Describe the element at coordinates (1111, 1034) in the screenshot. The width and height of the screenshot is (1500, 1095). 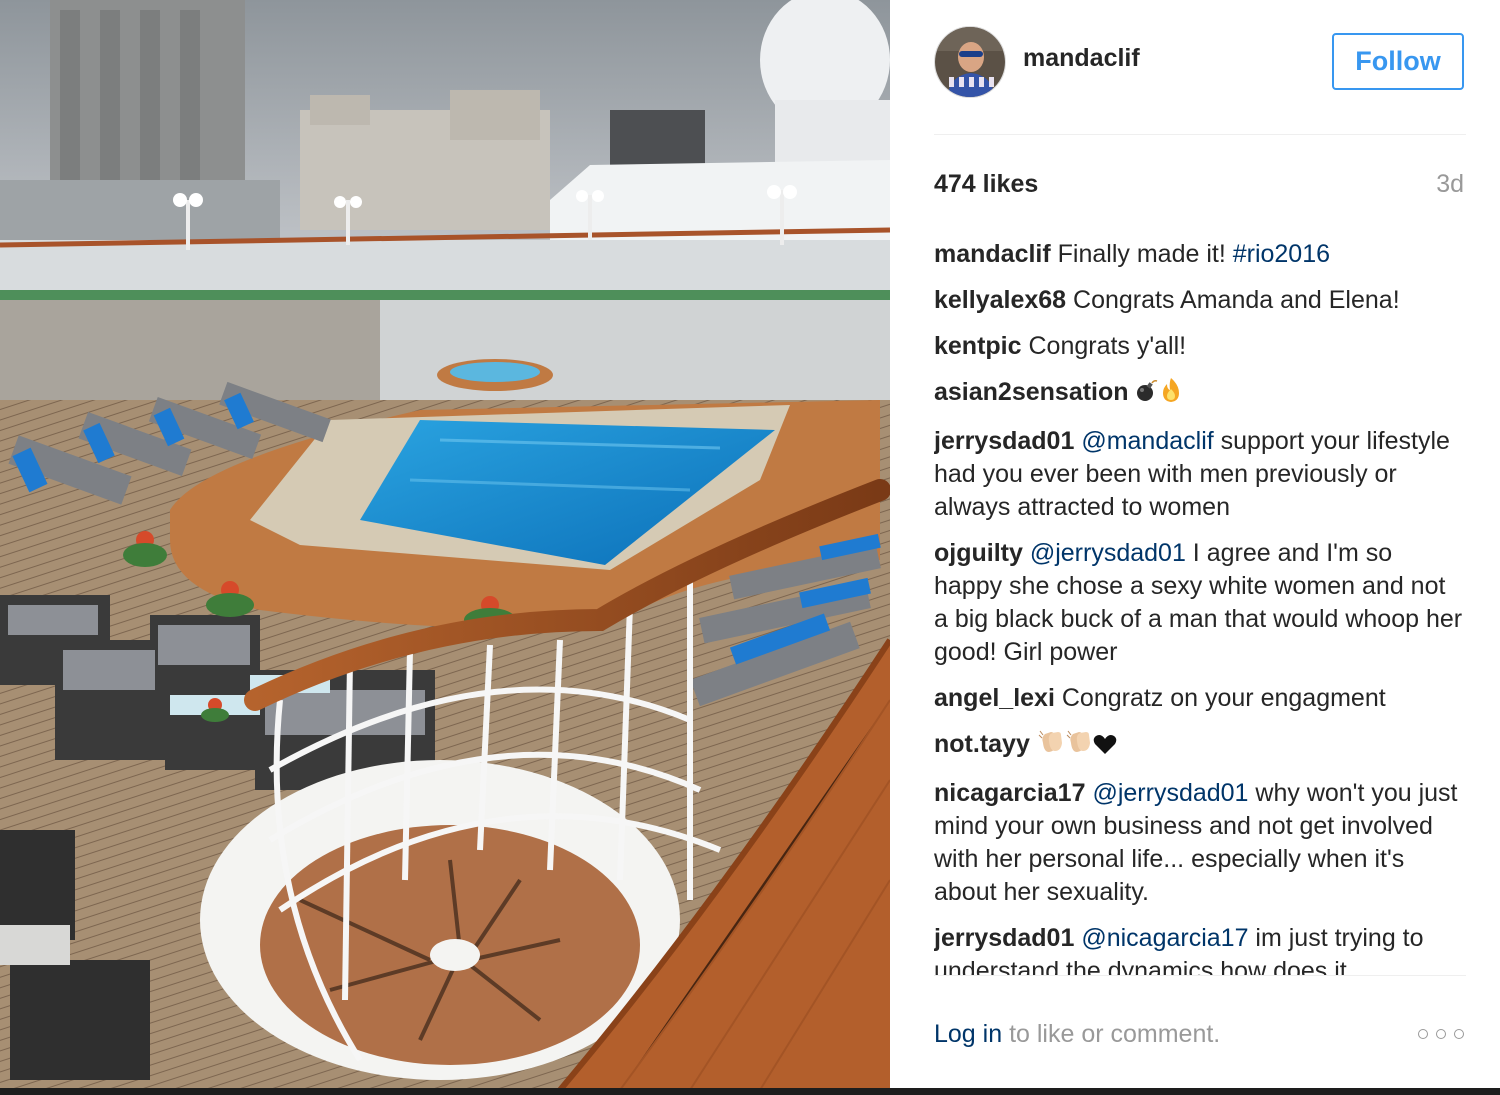
I see `login-prompt-text: to like or comment.` at that location.